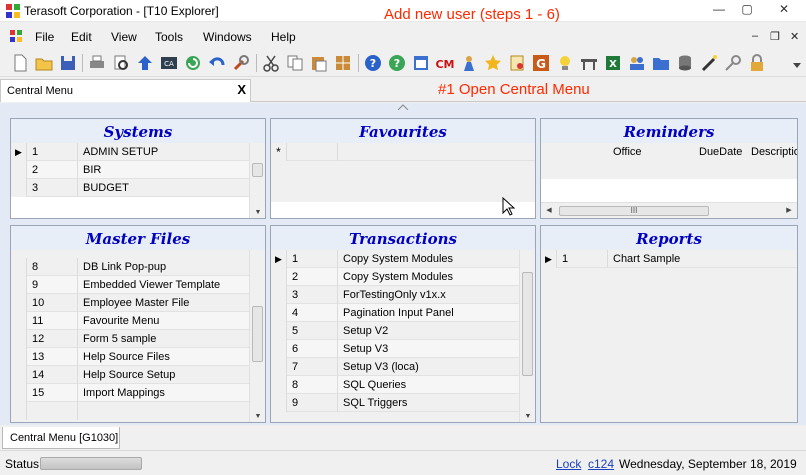 The image size is (806, 475). What do you see at coordinates (217, 63) in the screenshot?
I see `undo-icon` at bounding box center [217, 63].